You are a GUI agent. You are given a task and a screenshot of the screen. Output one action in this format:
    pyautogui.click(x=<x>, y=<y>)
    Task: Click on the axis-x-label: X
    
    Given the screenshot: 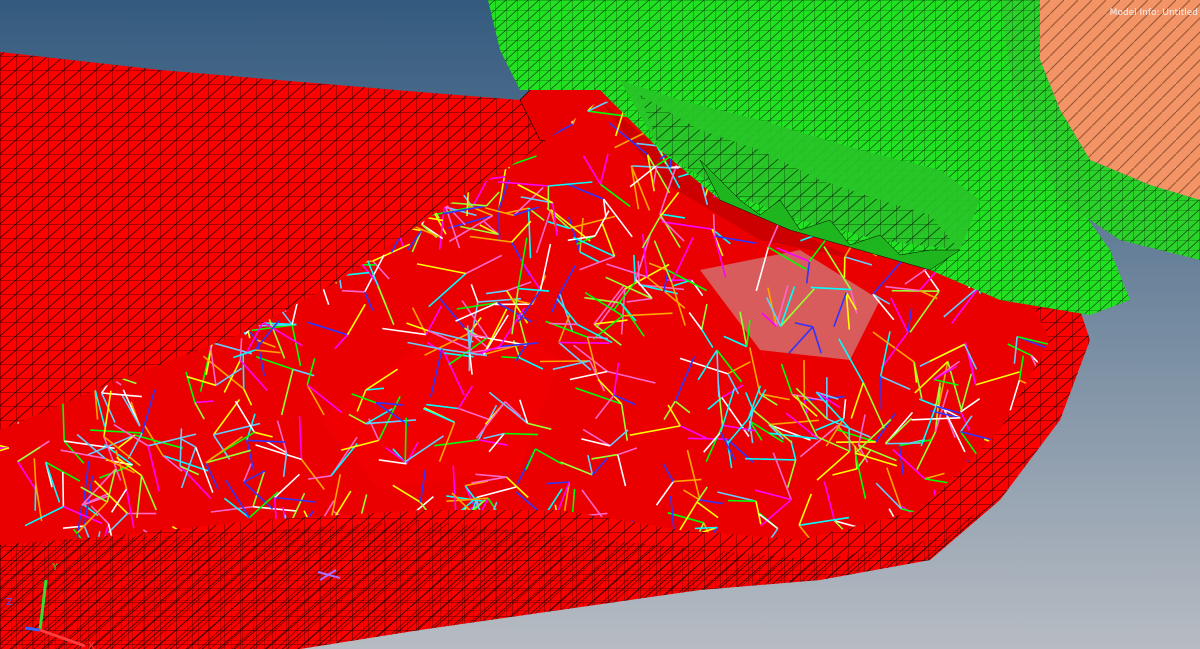 What is the action you would take?
    pyautogui.click(x=91, y=645)
    